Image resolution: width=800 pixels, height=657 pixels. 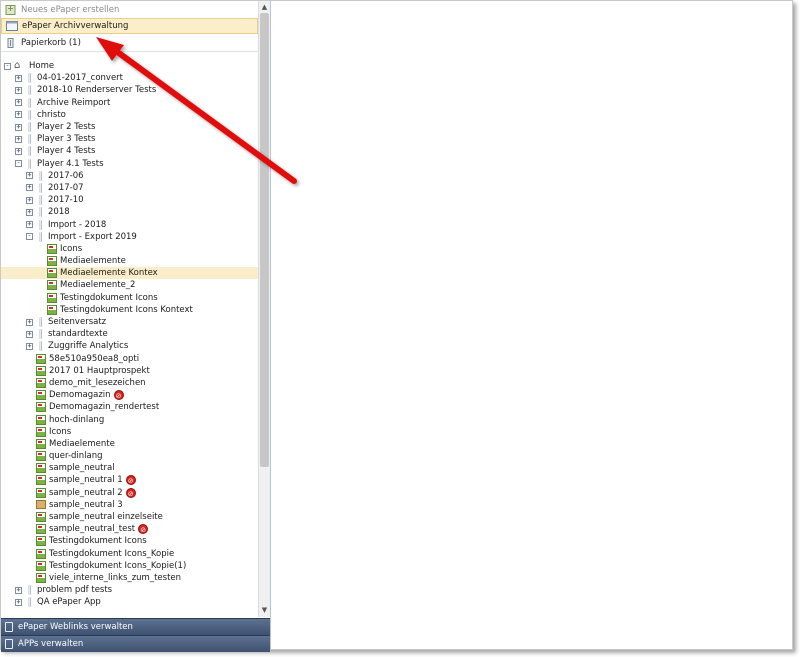 What do you see at coordinates (17, 66) in the screenshot?
I see `home-icon: ⌂` at bounding box center [17, 66].